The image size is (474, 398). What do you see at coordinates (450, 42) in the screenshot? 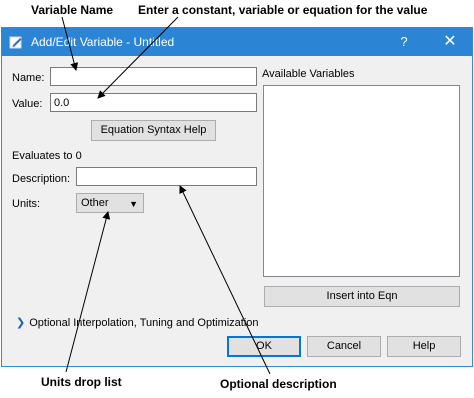
I see `close-button: ✕` at bounding box center [450, 42].